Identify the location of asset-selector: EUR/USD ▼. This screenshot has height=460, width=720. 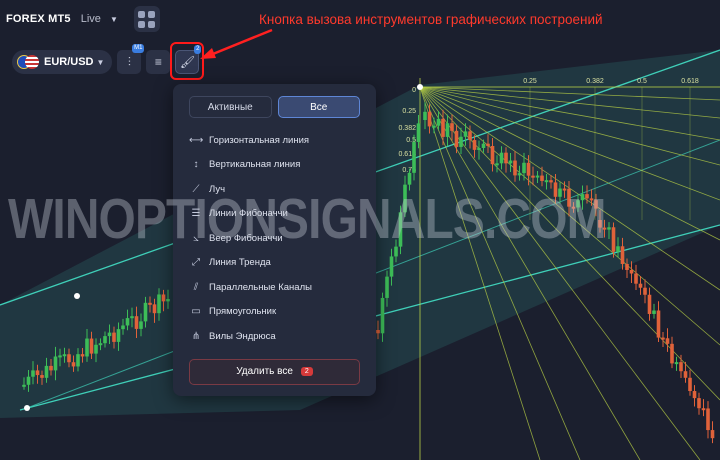
(62, 62).